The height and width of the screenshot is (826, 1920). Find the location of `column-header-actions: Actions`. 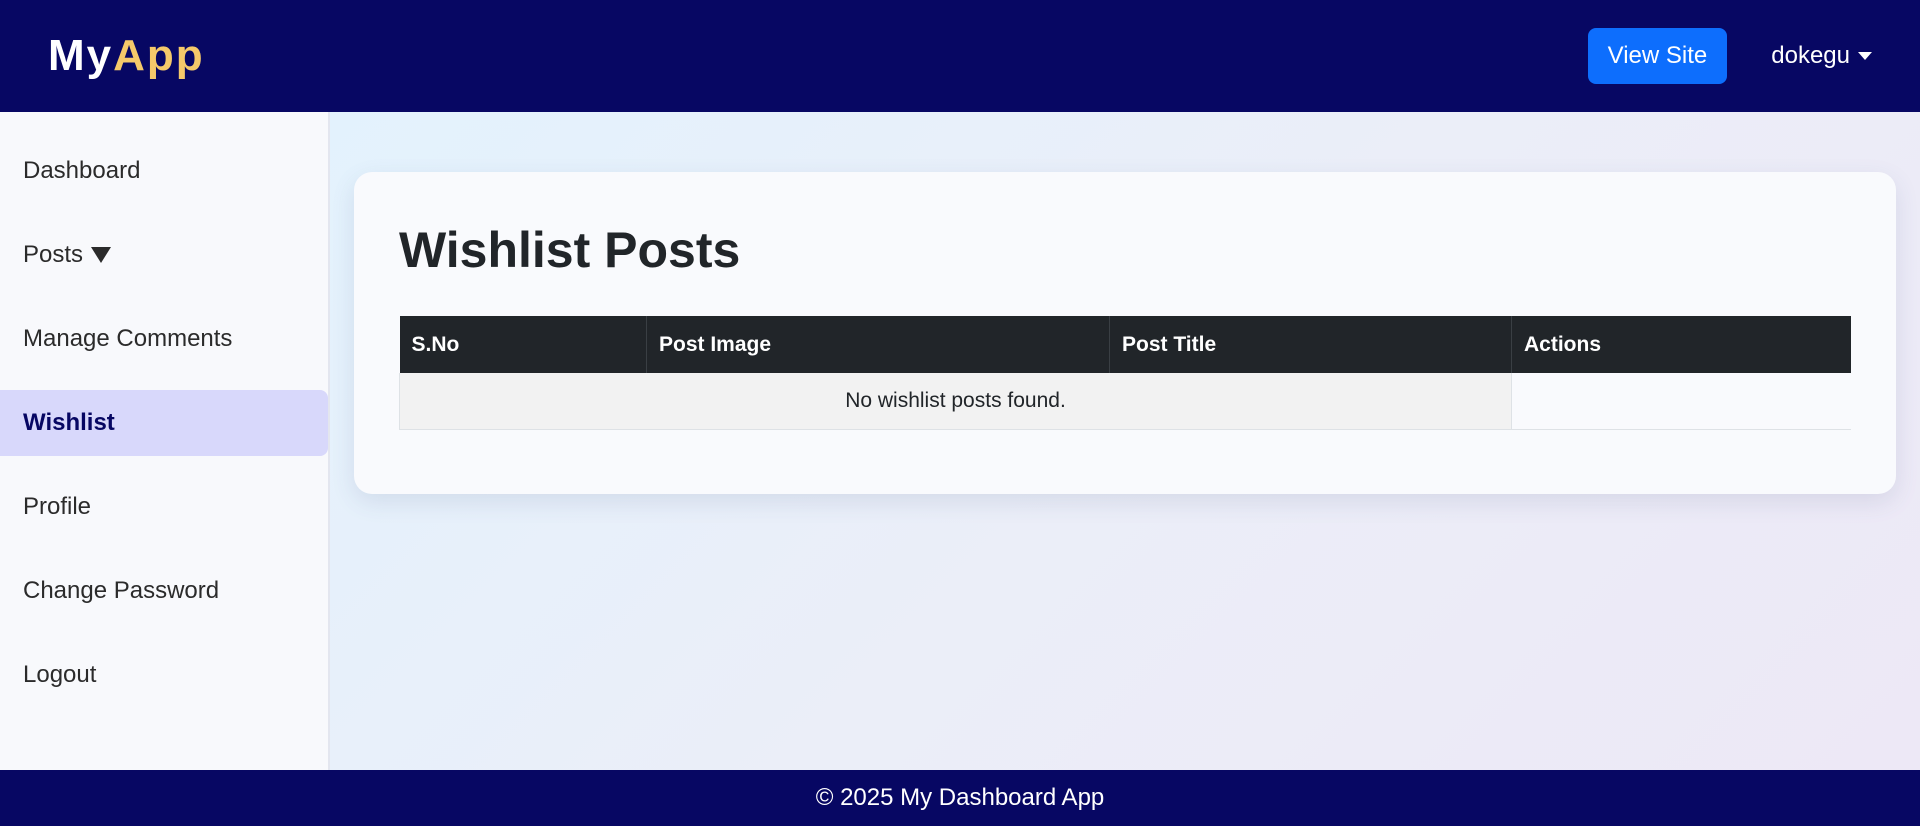

column-header-actions: Actions is located at coordinates (1681, 344).